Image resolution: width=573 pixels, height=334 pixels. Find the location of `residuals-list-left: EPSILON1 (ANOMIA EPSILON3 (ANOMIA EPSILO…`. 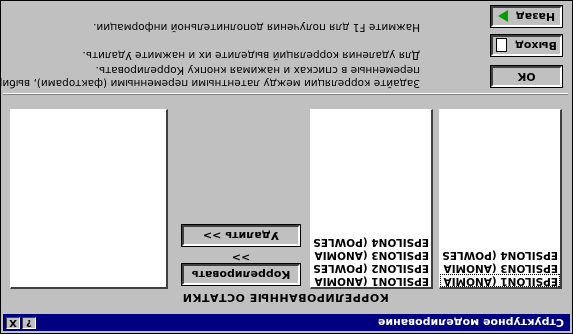

residuals-list-left: EPSILON1 (ANOMIA EPSILON3 (ANOMIA EPSILO… is located at coordinates (500, 199).